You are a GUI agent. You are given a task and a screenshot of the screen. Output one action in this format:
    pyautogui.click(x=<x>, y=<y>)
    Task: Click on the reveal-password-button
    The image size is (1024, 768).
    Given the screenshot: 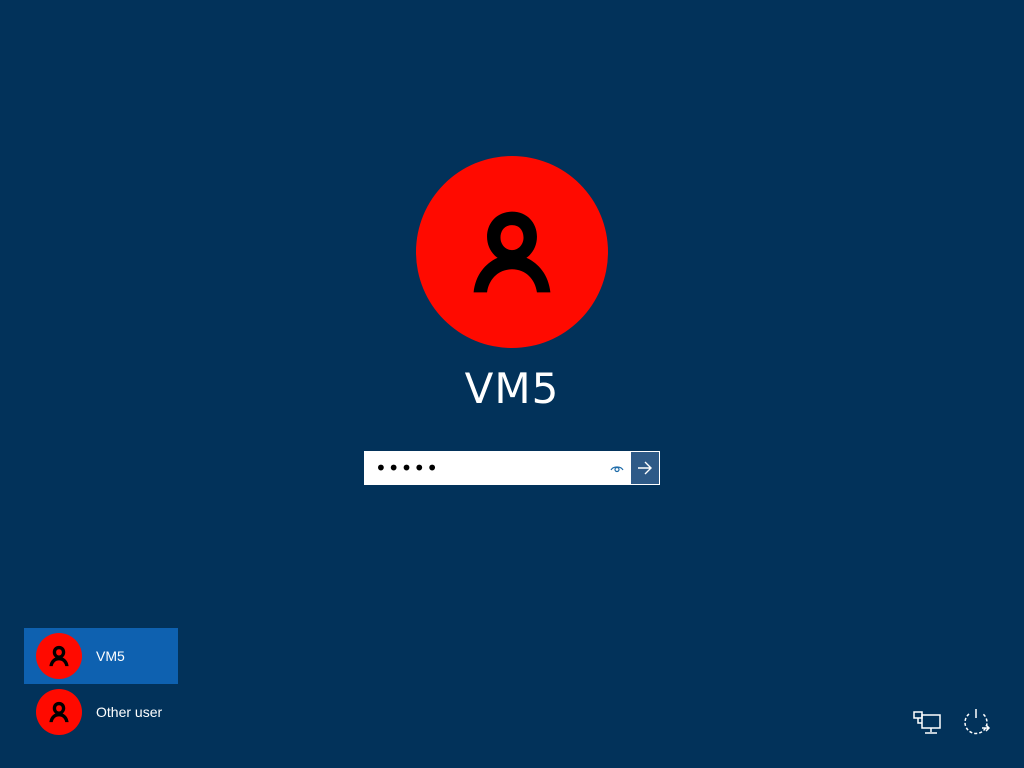 What is the action you would take?
    pyautogui.click(x=617, y=468)
    